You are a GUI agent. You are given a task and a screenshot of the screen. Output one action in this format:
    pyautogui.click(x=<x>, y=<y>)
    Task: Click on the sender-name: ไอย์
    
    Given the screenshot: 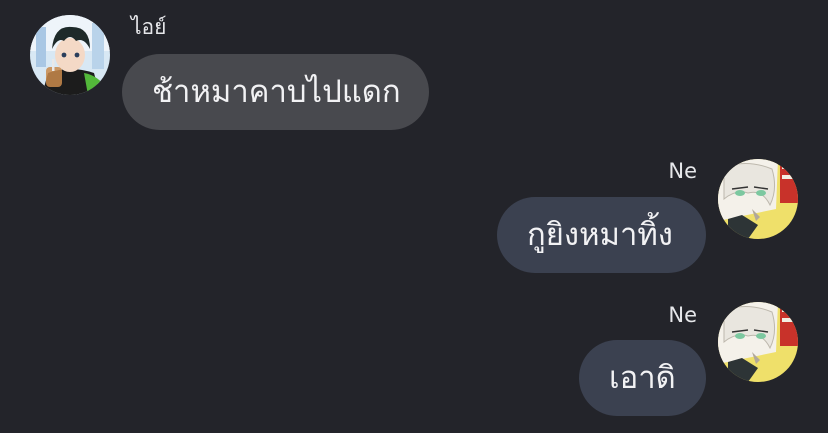 What is the action you would take?
    pyautogui.click(x=149, y=27)
    